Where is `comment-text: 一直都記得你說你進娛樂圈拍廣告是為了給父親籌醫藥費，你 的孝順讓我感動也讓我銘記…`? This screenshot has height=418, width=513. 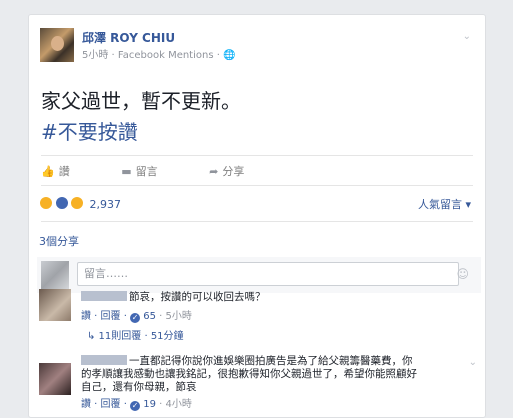 comment-text: 一直都記得你說你進娛樂圈拍廣告是為了給父親籌醫藥費，你 的孝順讓我感動也讓我銘記… is located at coordinates (249, 374).